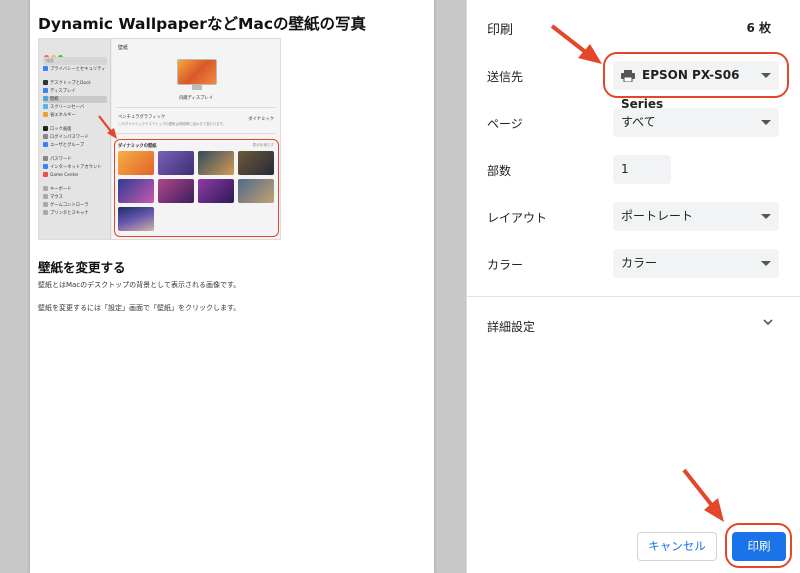  What do you see at coordinates (696, 75) in the screenshot?
I see `destination-highlight` at bounding box center [696, 75].